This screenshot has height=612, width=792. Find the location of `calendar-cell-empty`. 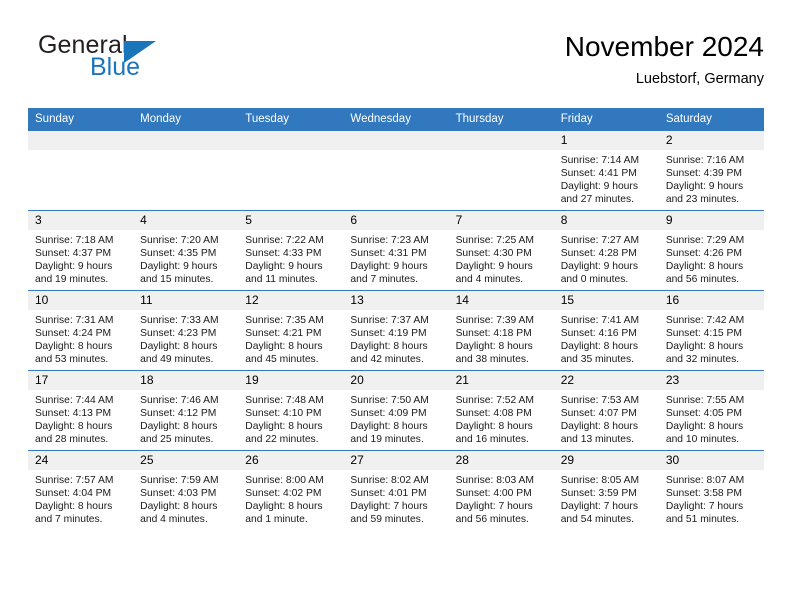

calendar-cell-empty is located at coordinates (501, 170).